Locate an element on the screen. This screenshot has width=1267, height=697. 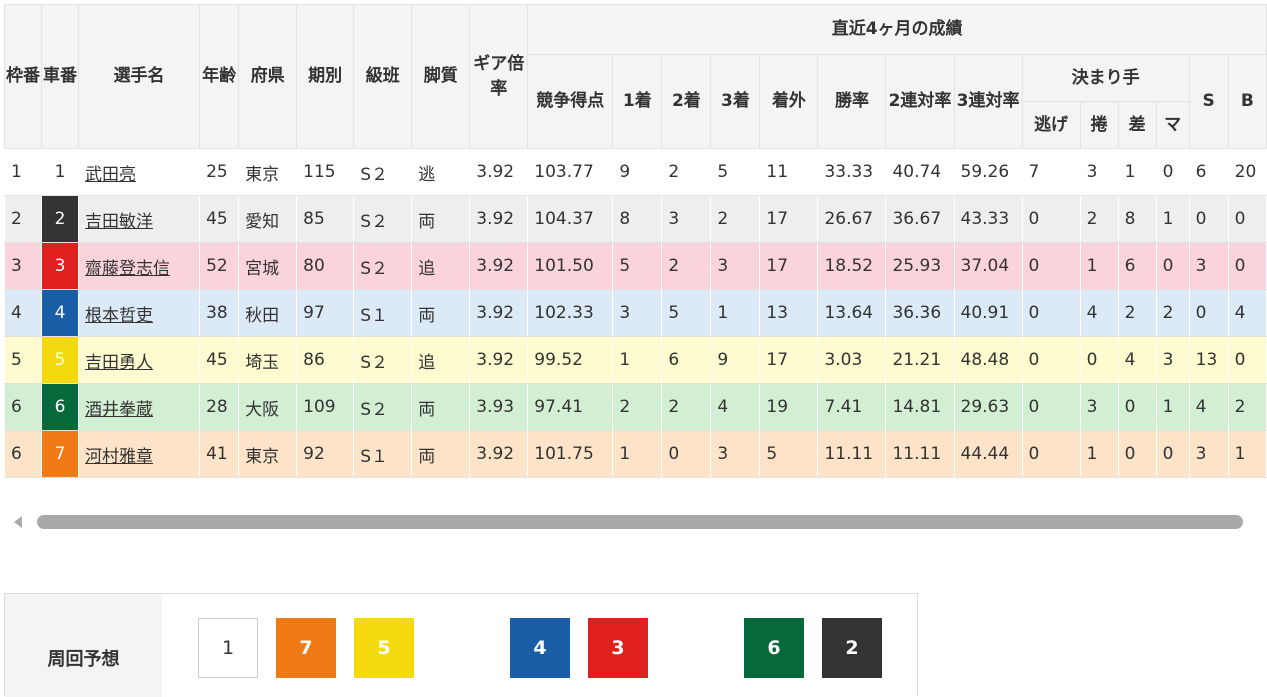
lap-prediction-panel: 周回予想 1 7 5 4 3 6 2 is located at coordinates (461, 645).